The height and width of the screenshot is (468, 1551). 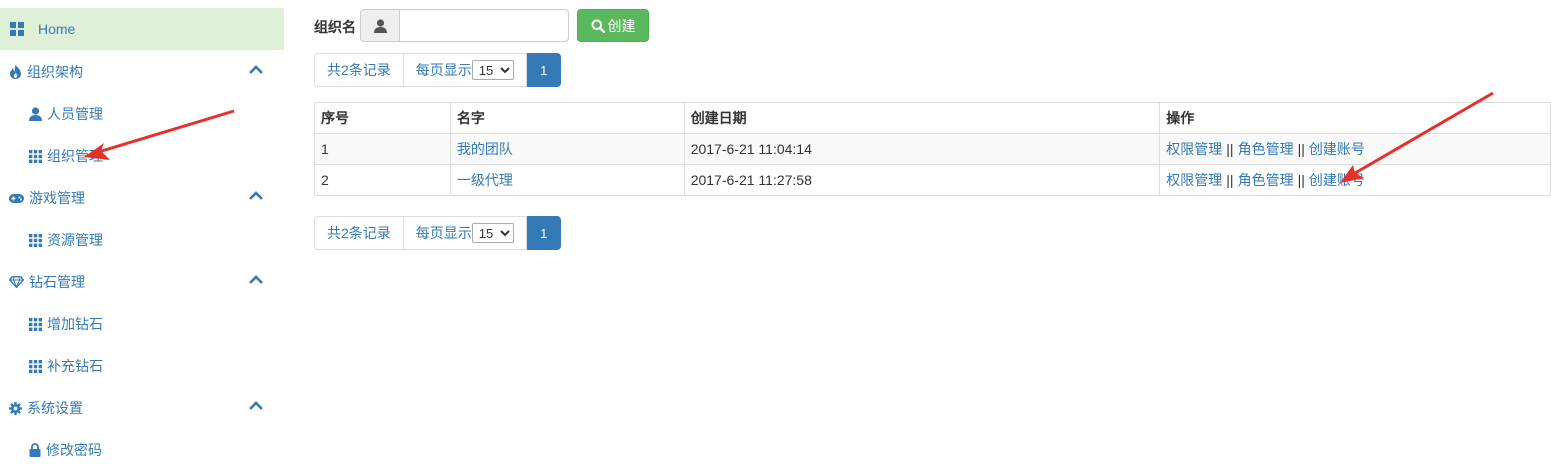 I want to click on sidebar-item-label: 人员管理, so click(x=75, y=114).